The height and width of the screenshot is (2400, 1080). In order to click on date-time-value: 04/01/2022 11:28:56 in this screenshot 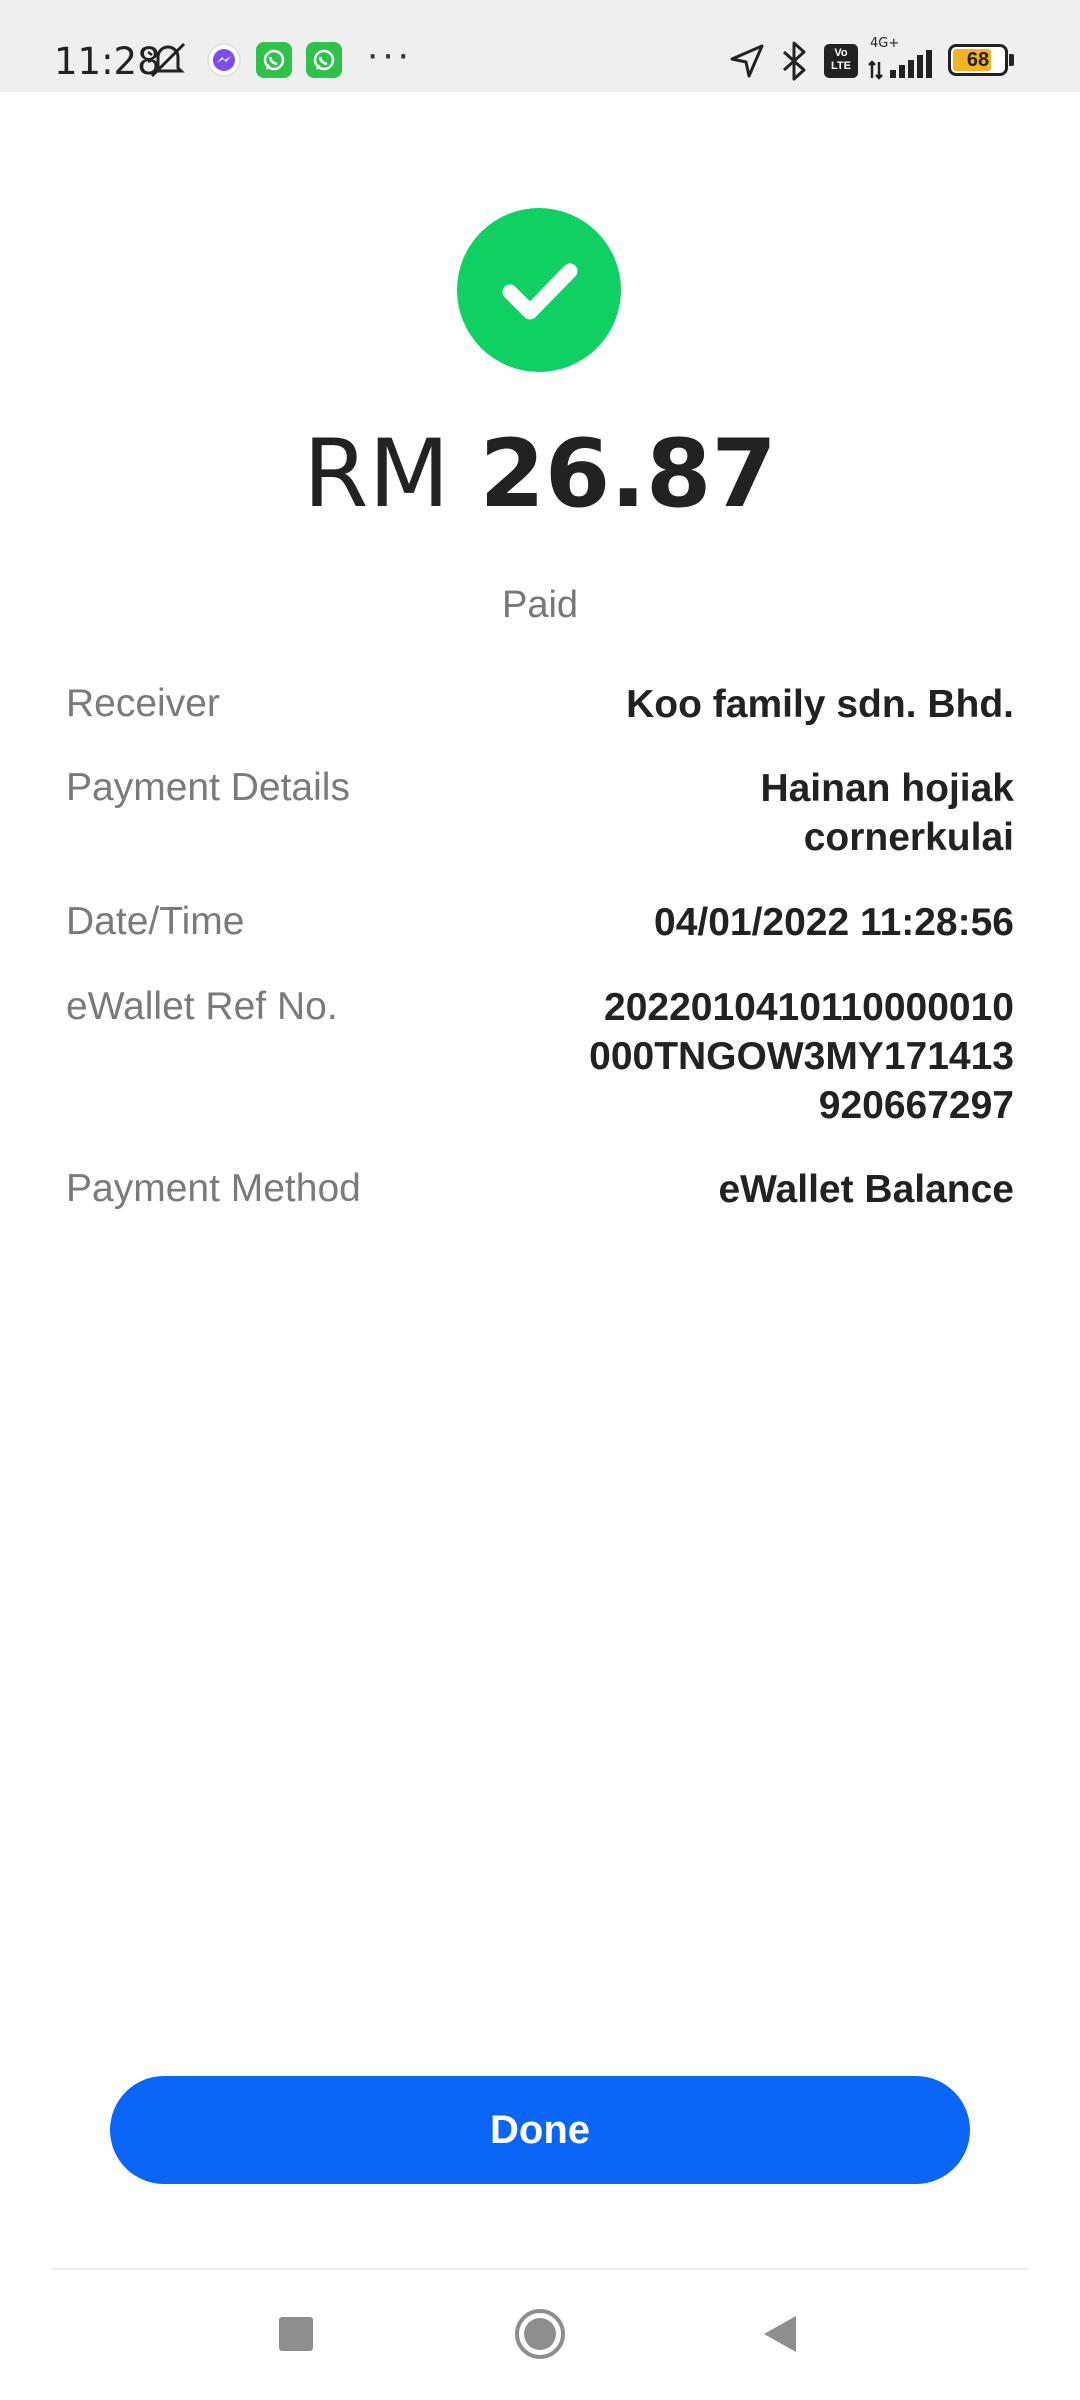, I will do `click(834, 922)`.